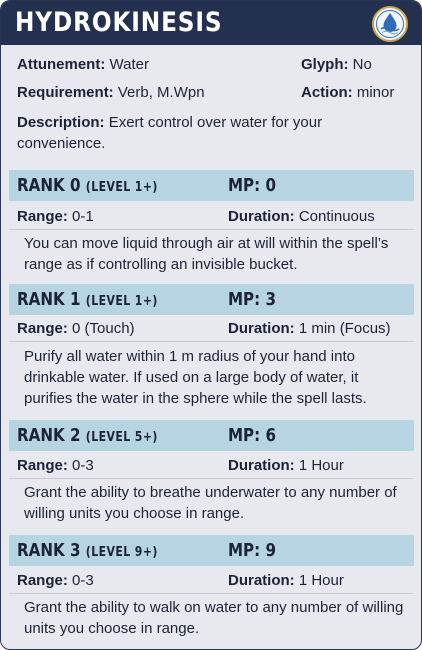  Describe the element at coordinates (121, 301) in the screenshot. I see `rank-1-level: (LEVEL 1+)` at that location.